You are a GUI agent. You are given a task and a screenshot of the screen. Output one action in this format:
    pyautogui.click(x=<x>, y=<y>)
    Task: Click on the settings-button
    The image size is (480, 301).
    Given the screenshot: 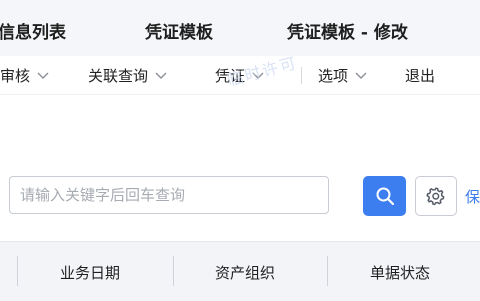 What is the action you would take?
    pyautogui.click(x=436, y=196)
    